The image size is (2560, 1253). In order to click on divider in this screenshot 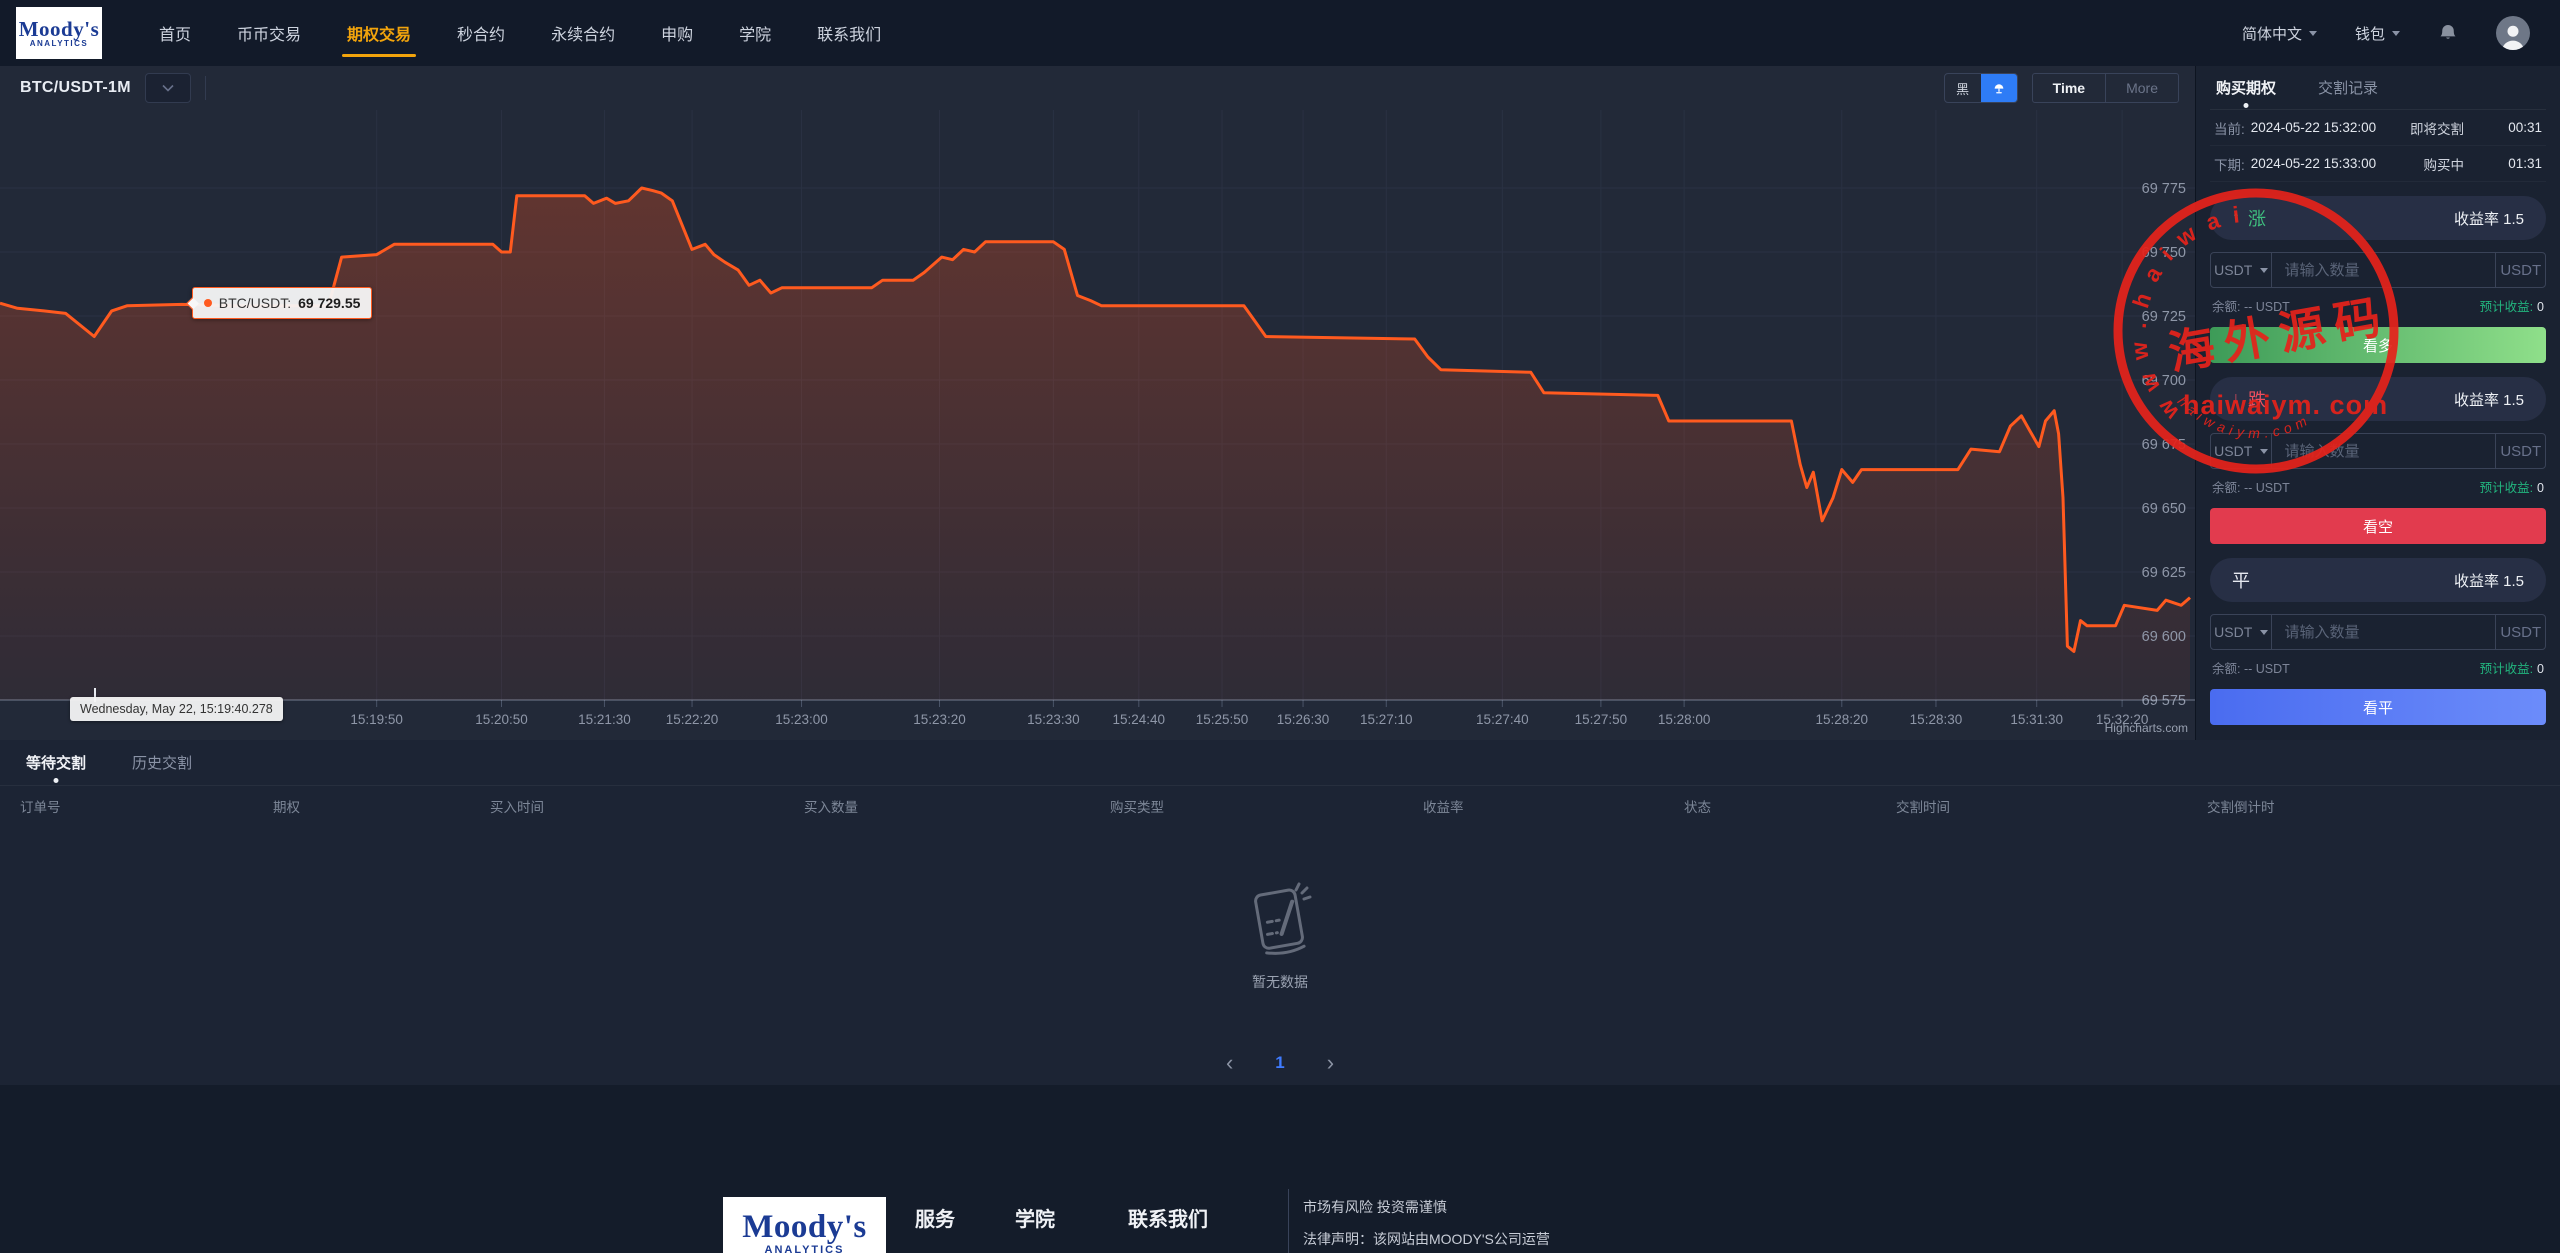, I will do `click(205, 88)`.